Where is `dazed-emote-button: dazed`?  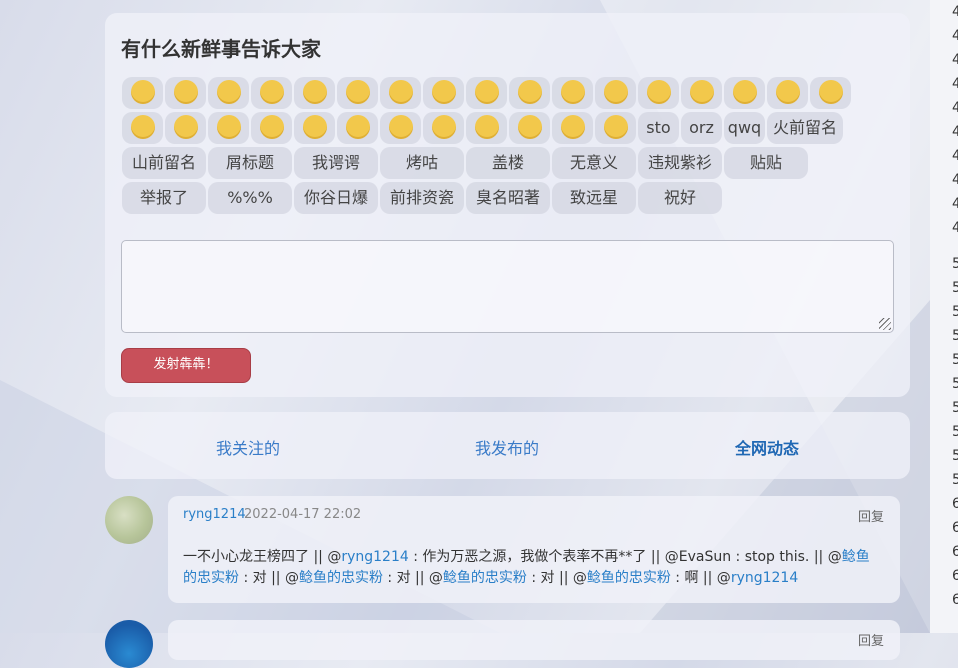 dazed-emote-button: dazed is located at coordinates (572, 128).